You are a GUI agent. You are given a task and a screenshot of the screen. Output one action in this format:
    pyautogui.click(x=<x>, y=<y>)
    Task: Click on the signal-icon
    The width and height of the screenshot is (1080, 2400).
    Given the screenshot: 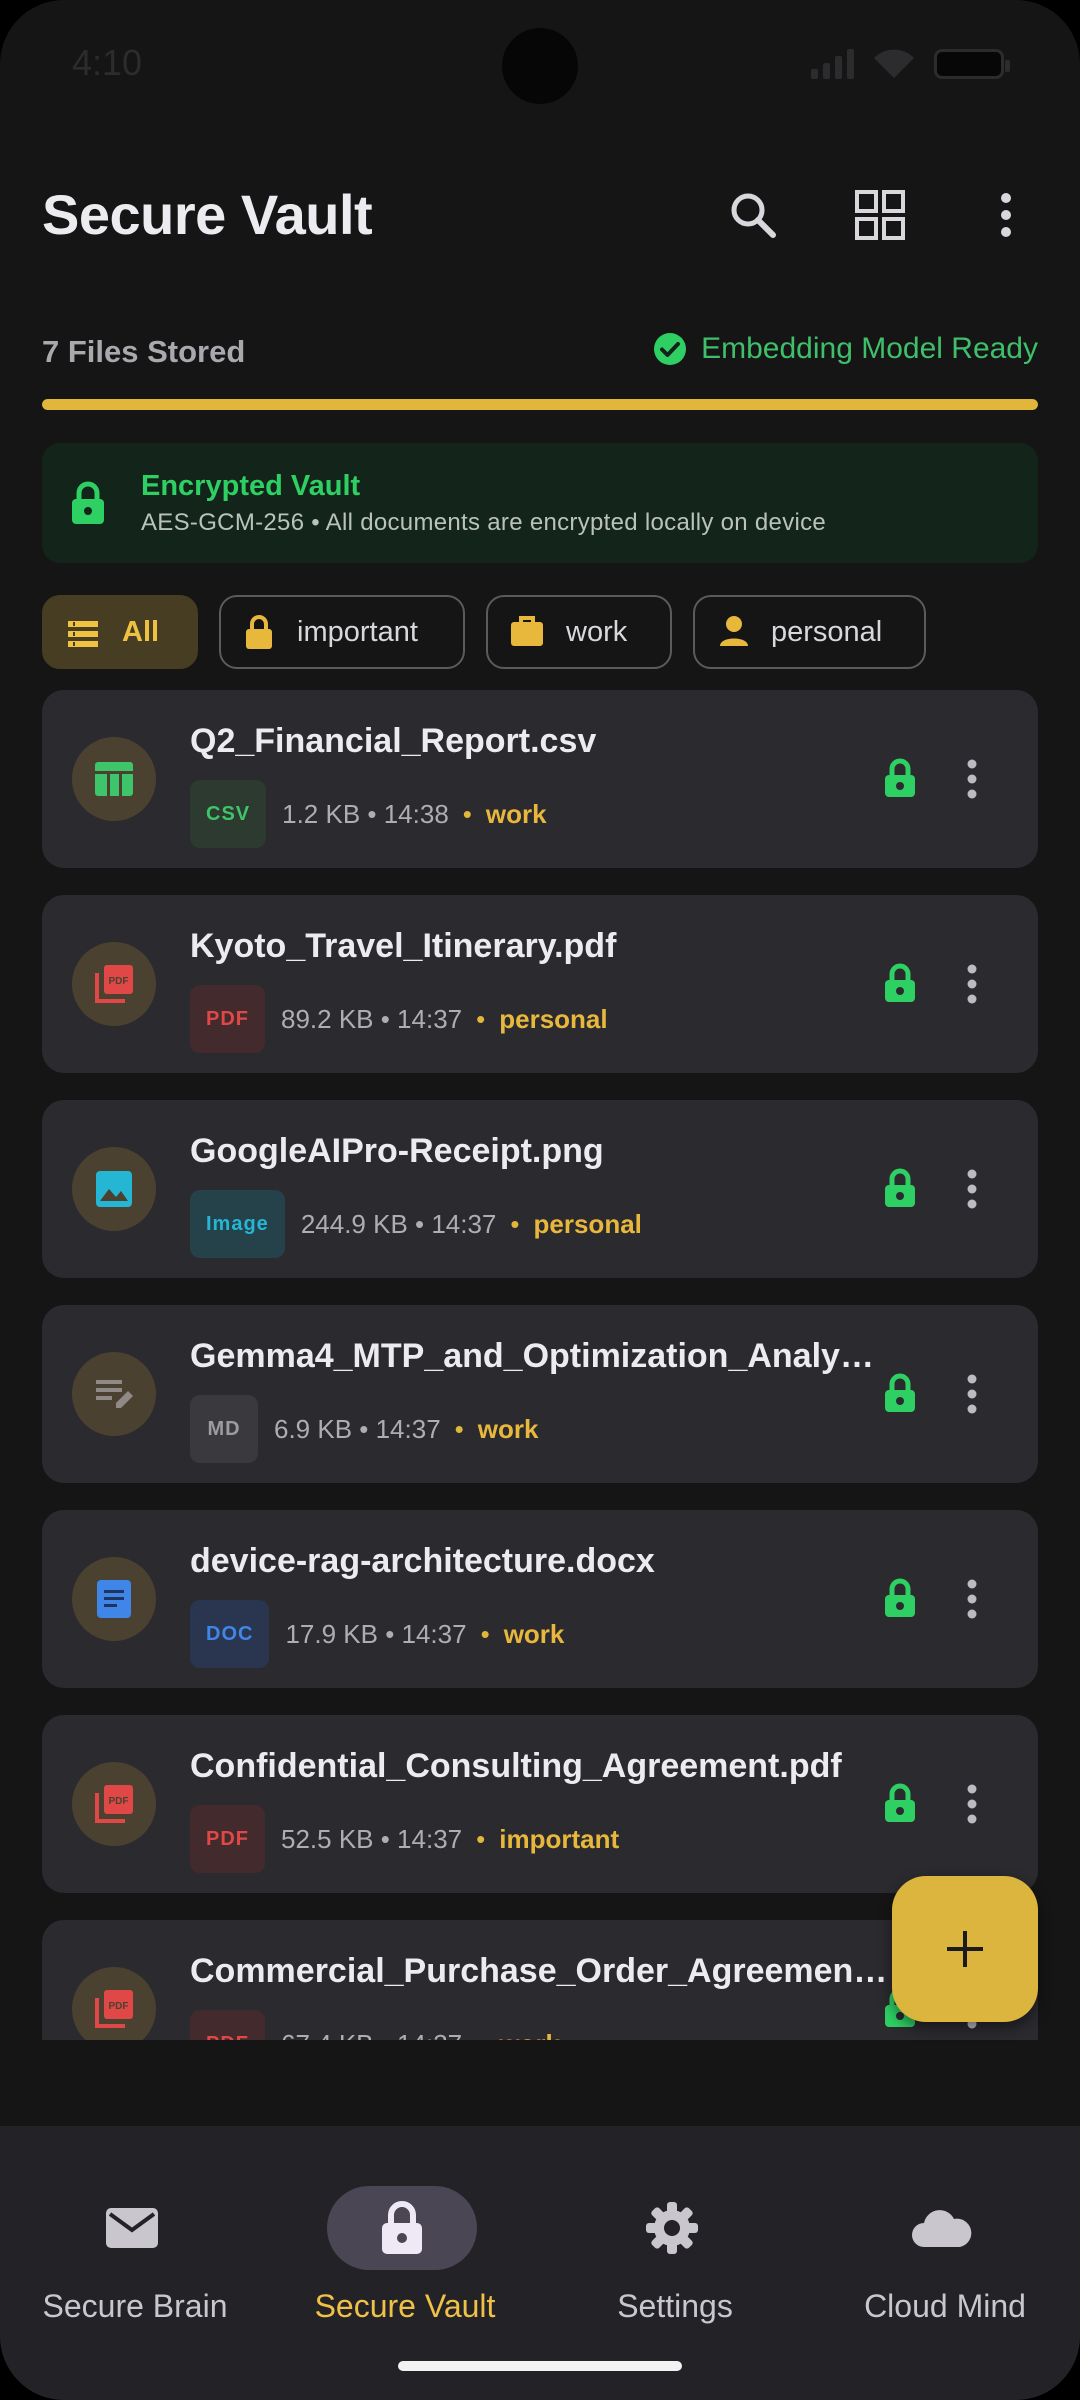 What is the action you would take?
    pyautogui.click(x=832, y=64)
    